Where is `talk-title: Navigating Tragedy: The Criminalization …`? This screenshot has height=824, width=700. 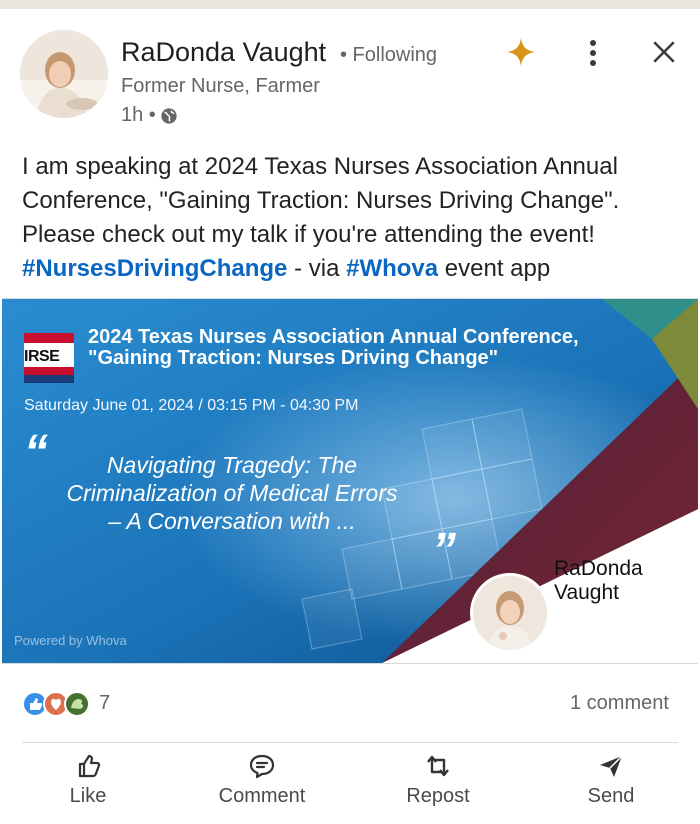 talk-title: Navigating Tragedy: The Criminalization … is located at coordinates (232, 493).